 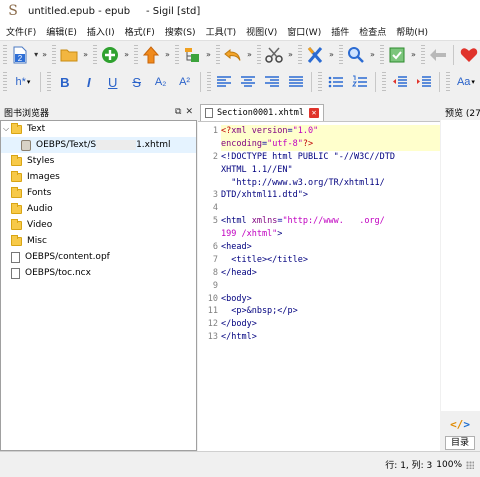 What do you see at coordinates (192, 55) in the screenshot?
I see `tree-view-icon` at bounding box center [192, 55].